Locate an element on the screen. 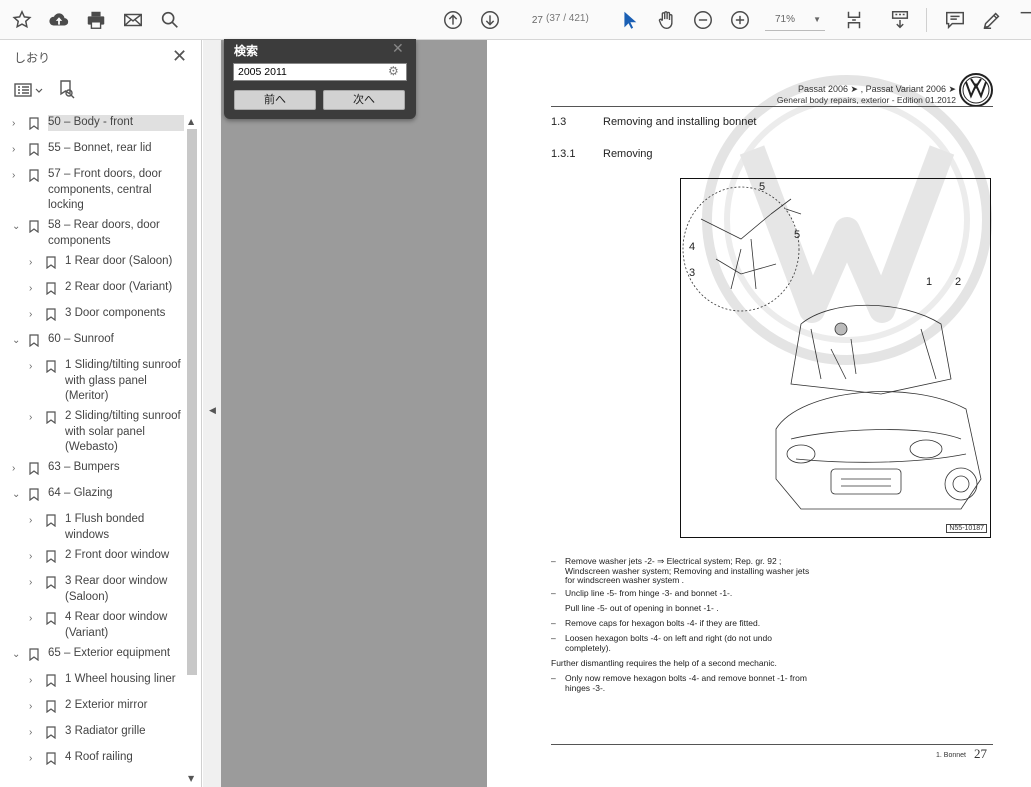  hand-tool-icon is located at coordinates (666, 20).